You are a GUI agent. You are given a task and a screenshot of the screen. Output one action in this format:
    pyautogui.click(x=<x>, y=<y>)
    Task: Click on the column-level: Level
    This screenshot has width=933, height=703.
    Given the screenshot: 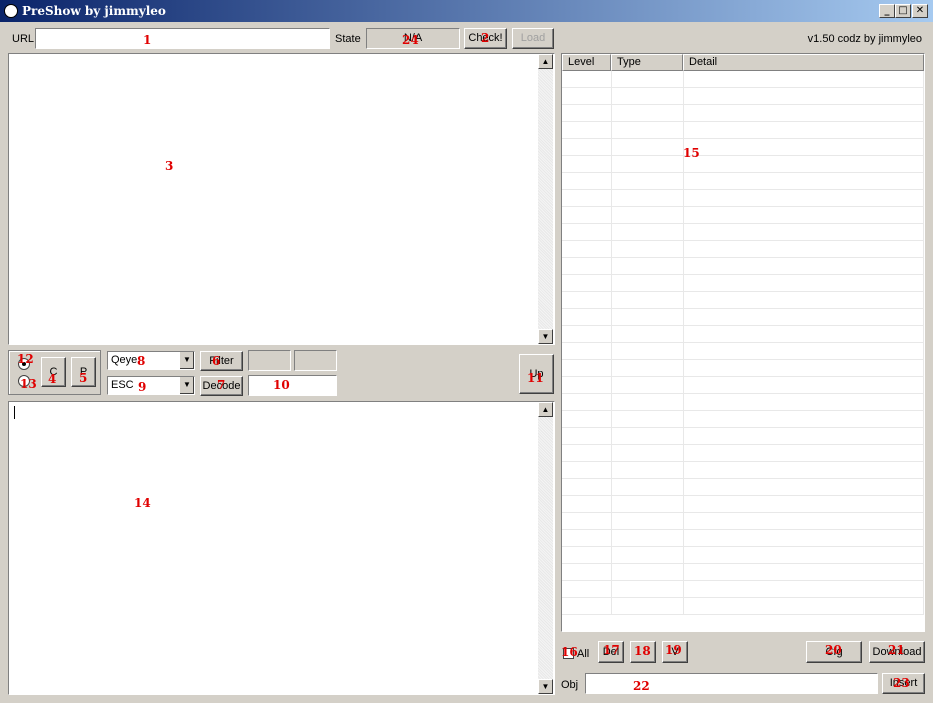 What is the action you would take?
    pyautogui.click(x=586, y=62)
    